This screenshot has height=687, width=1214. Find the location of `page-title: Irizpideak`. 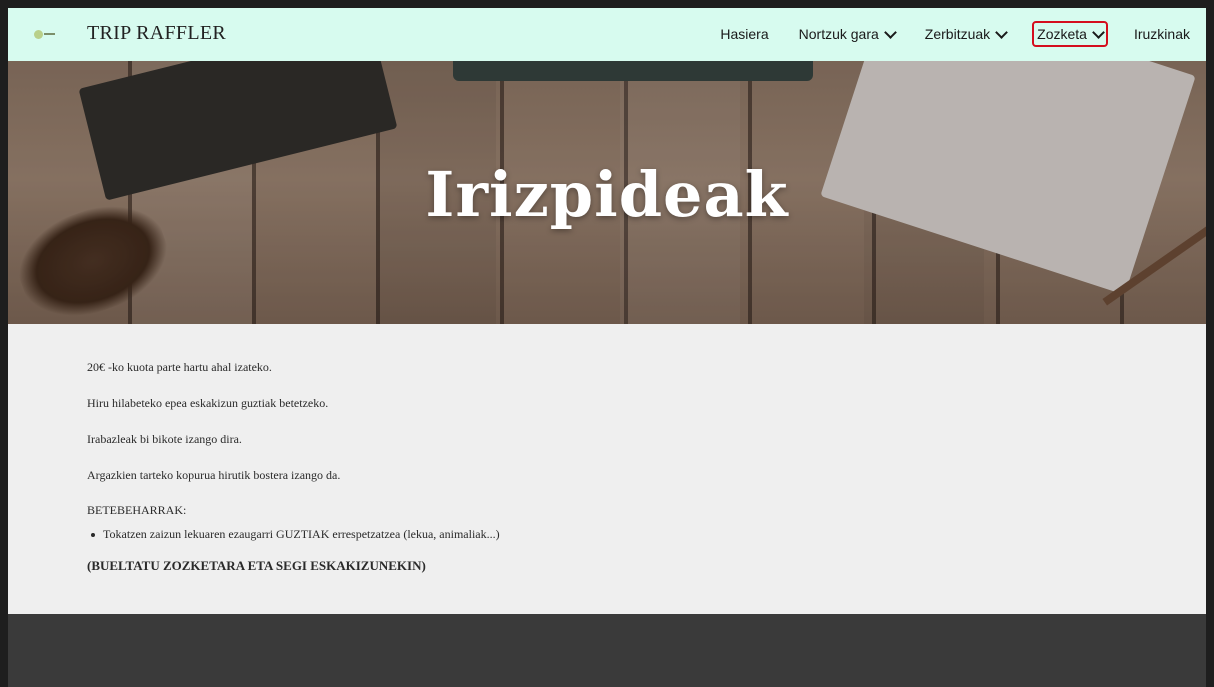

page-title: Irizpideak is located at coordinates (607, 194).